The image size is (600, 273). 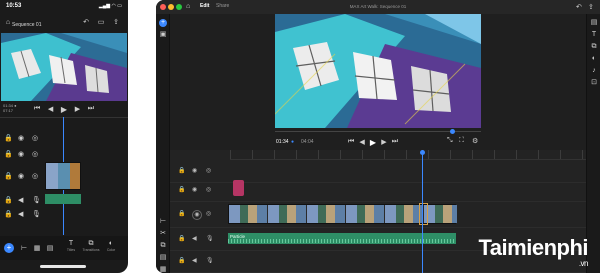 What do you see at coordinates (293, 142) in the screenshot?
I see `timecode-marker: ●` at bounding box center [293, 142].